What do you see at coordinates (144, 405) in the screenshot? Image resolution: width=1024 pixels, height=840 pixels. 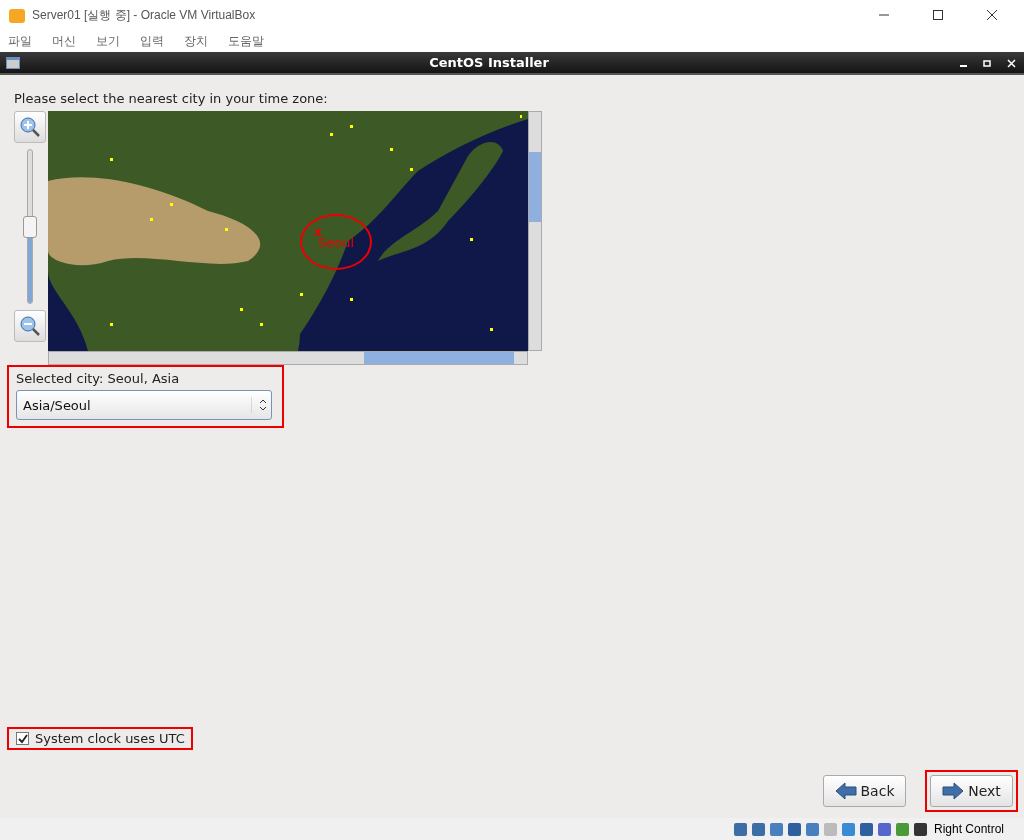 I see `timezone-dropdown: Asia/Seoul` at bounding box center [144, 405].